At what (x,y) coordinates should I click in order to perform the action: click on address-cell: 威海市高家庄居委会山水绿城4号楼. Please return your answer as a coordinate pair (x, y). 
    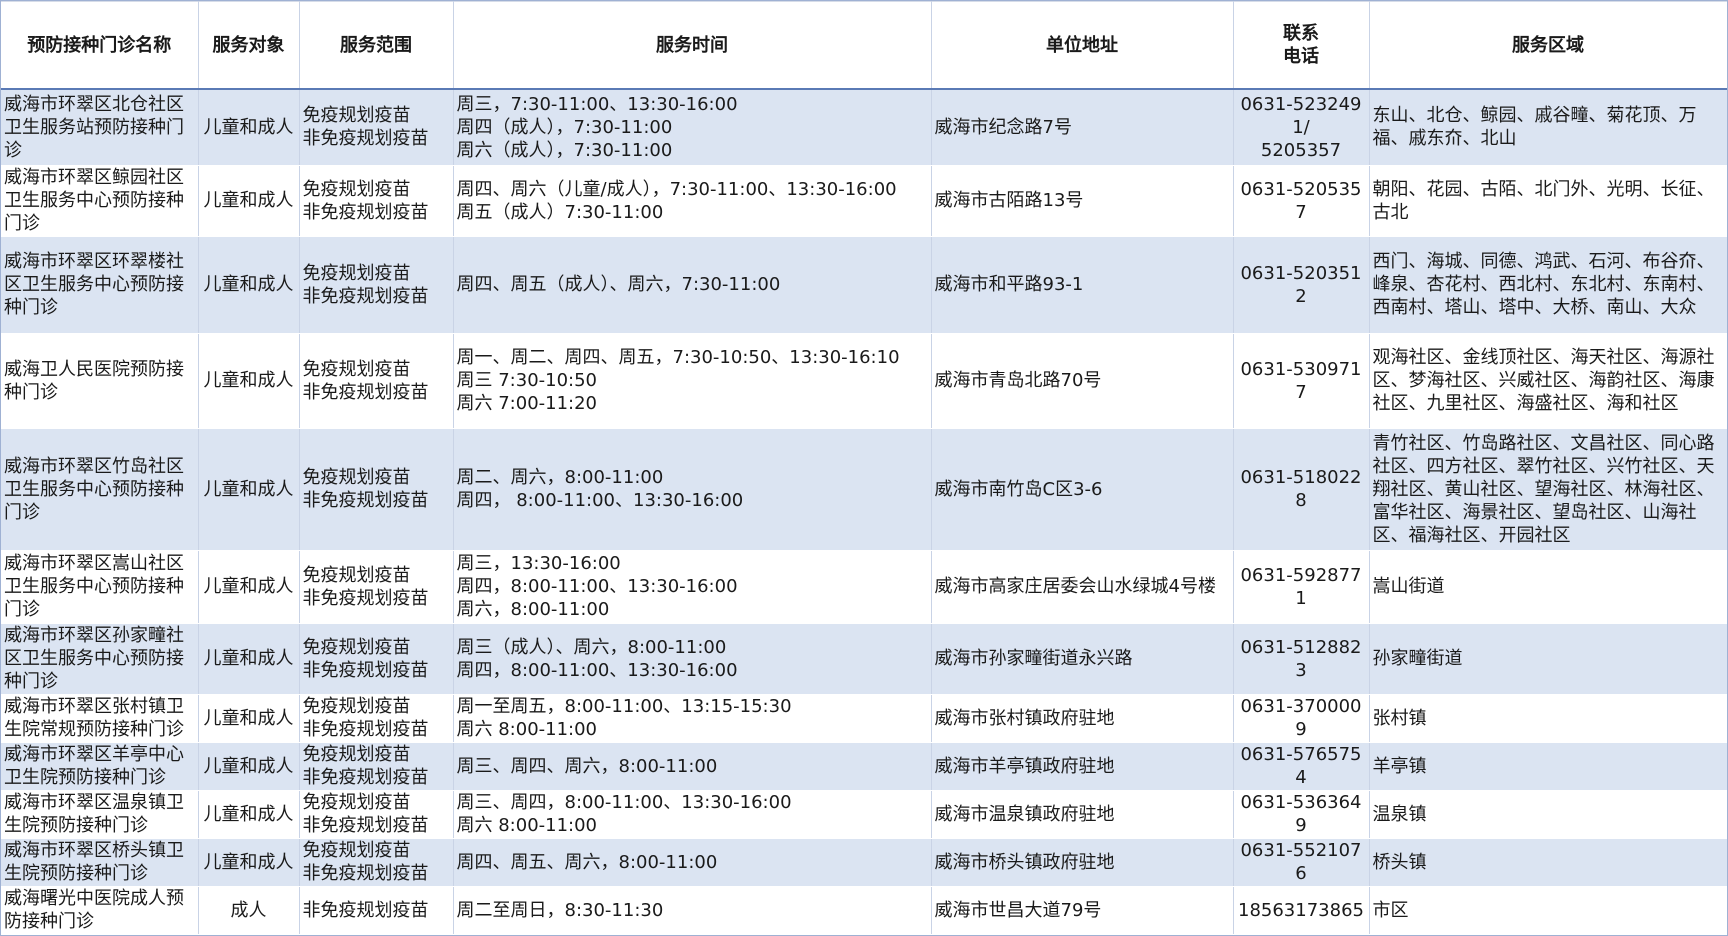
    Looking at the image, I should click on (1082, 587).